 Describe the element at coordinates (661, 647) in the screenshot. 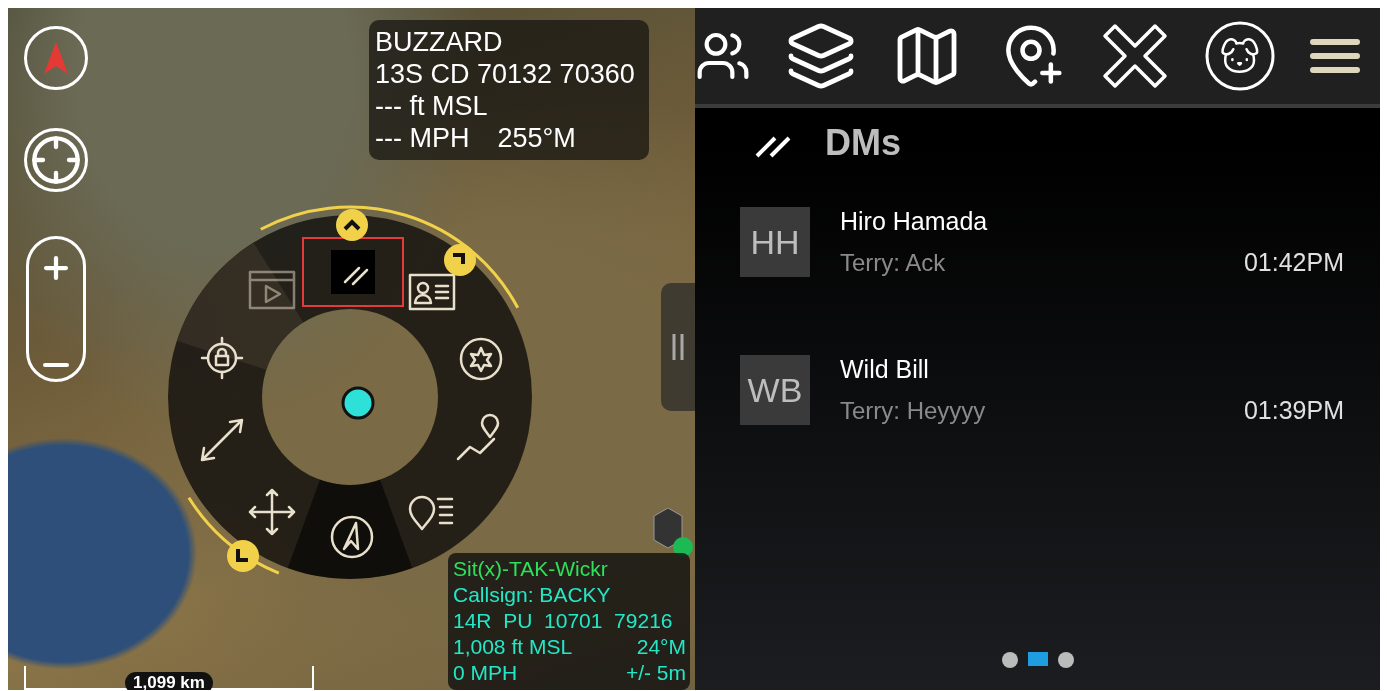

I see `self-heading: 24°M` at that location.